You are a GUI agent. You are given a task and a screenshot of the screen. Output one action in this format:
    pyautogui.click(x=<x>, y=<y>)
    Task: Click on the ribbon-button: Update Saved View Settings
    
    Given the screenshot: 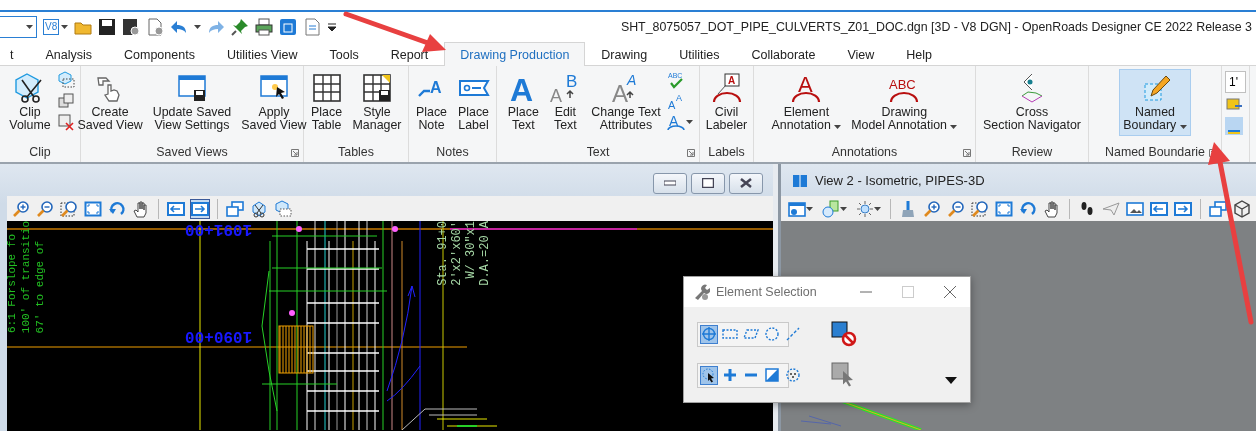 What is the action you would take?
    pyautogui.click(x=192, y=102)
    